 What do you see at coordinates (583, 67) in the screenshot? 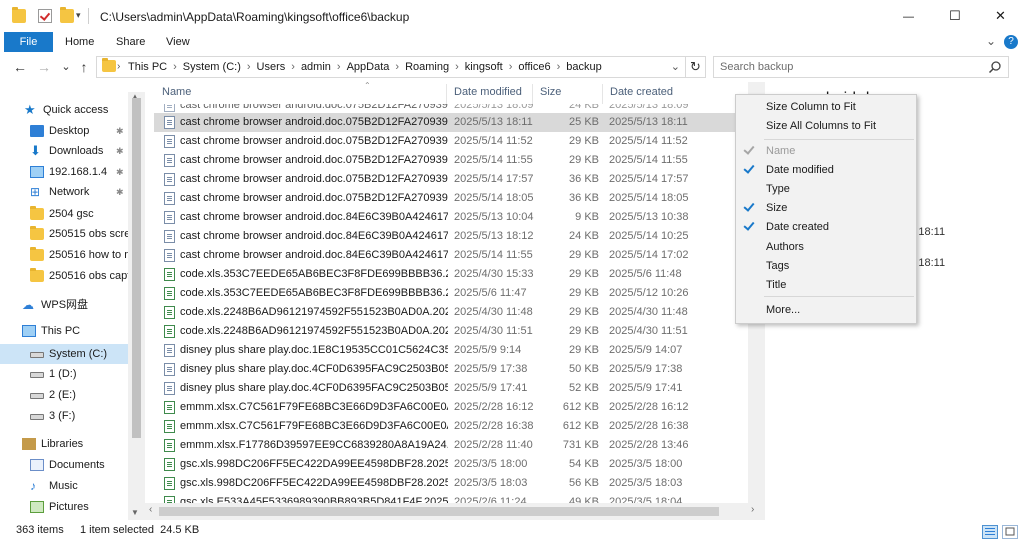
I see `crumb-backup: backup` at bounding box center [583, 67].